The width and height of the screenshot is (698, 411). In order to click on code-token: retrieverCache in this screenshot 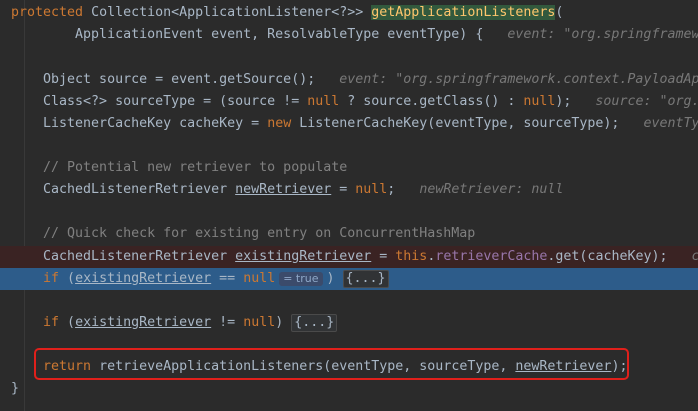, I will do `click(491, 256)`.